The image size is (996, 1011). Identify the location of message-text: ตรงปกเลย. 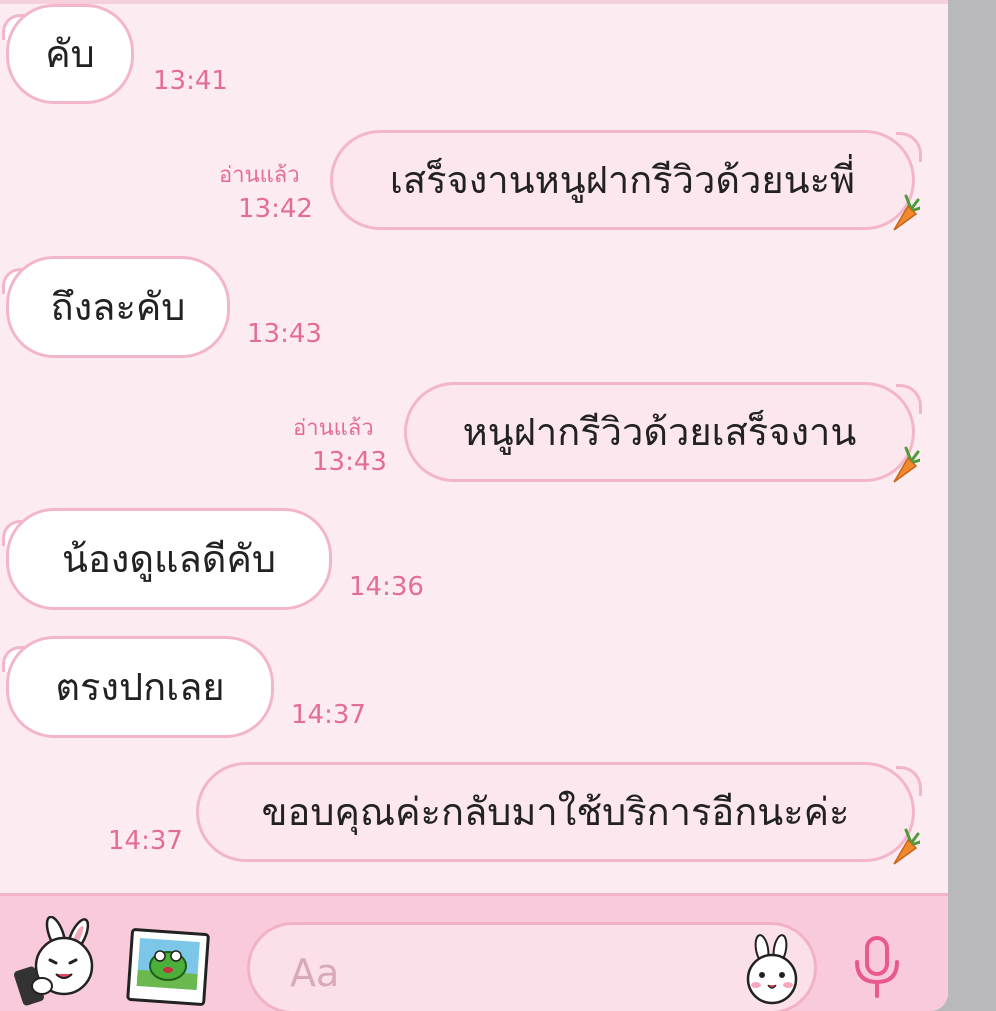
(140, 687).